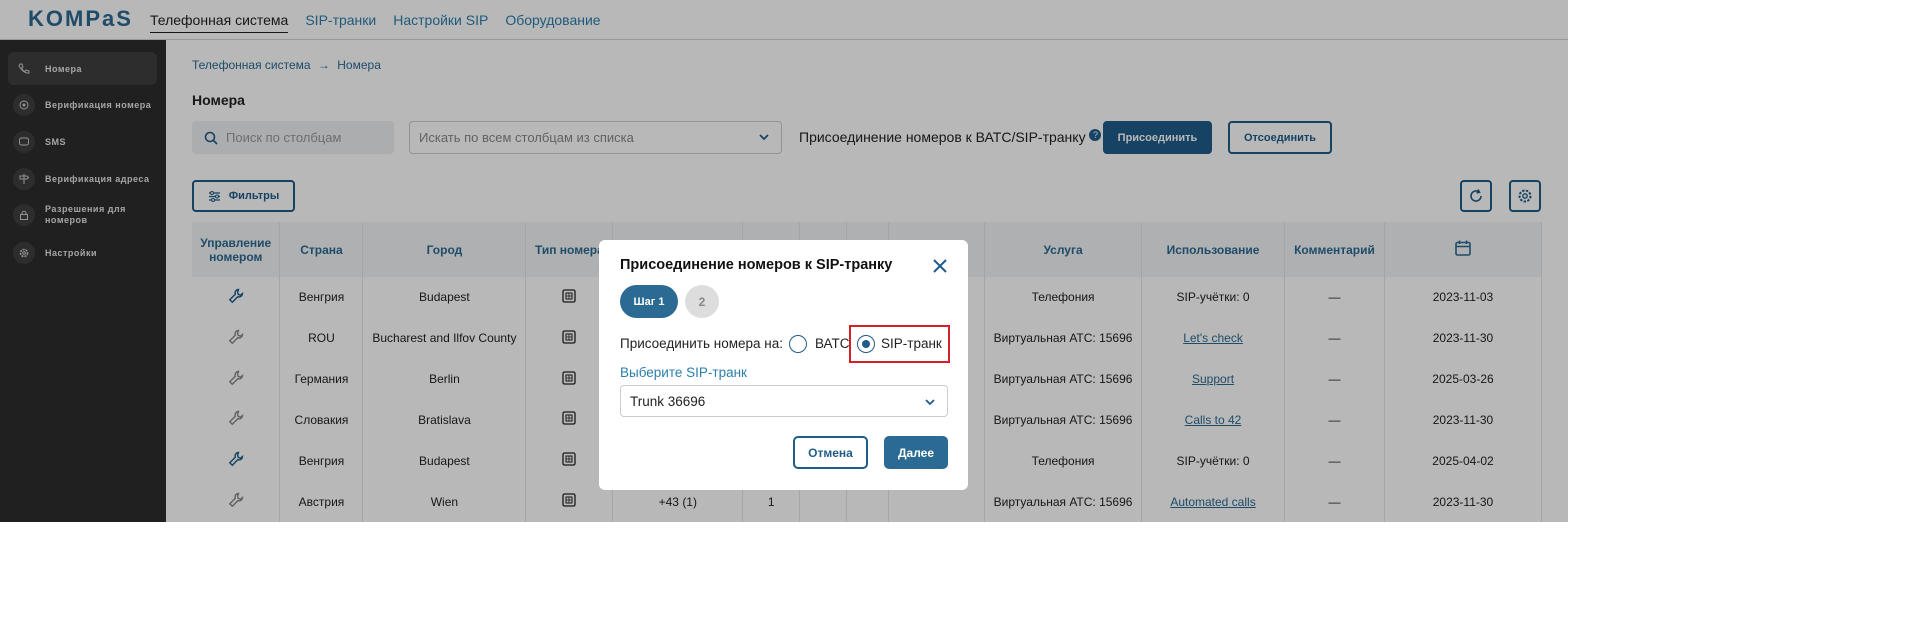  What do you see at coordinates (830, 452) in the screenshot?
I see `cancel-button: Отмена` at bounding box center [830, 452].